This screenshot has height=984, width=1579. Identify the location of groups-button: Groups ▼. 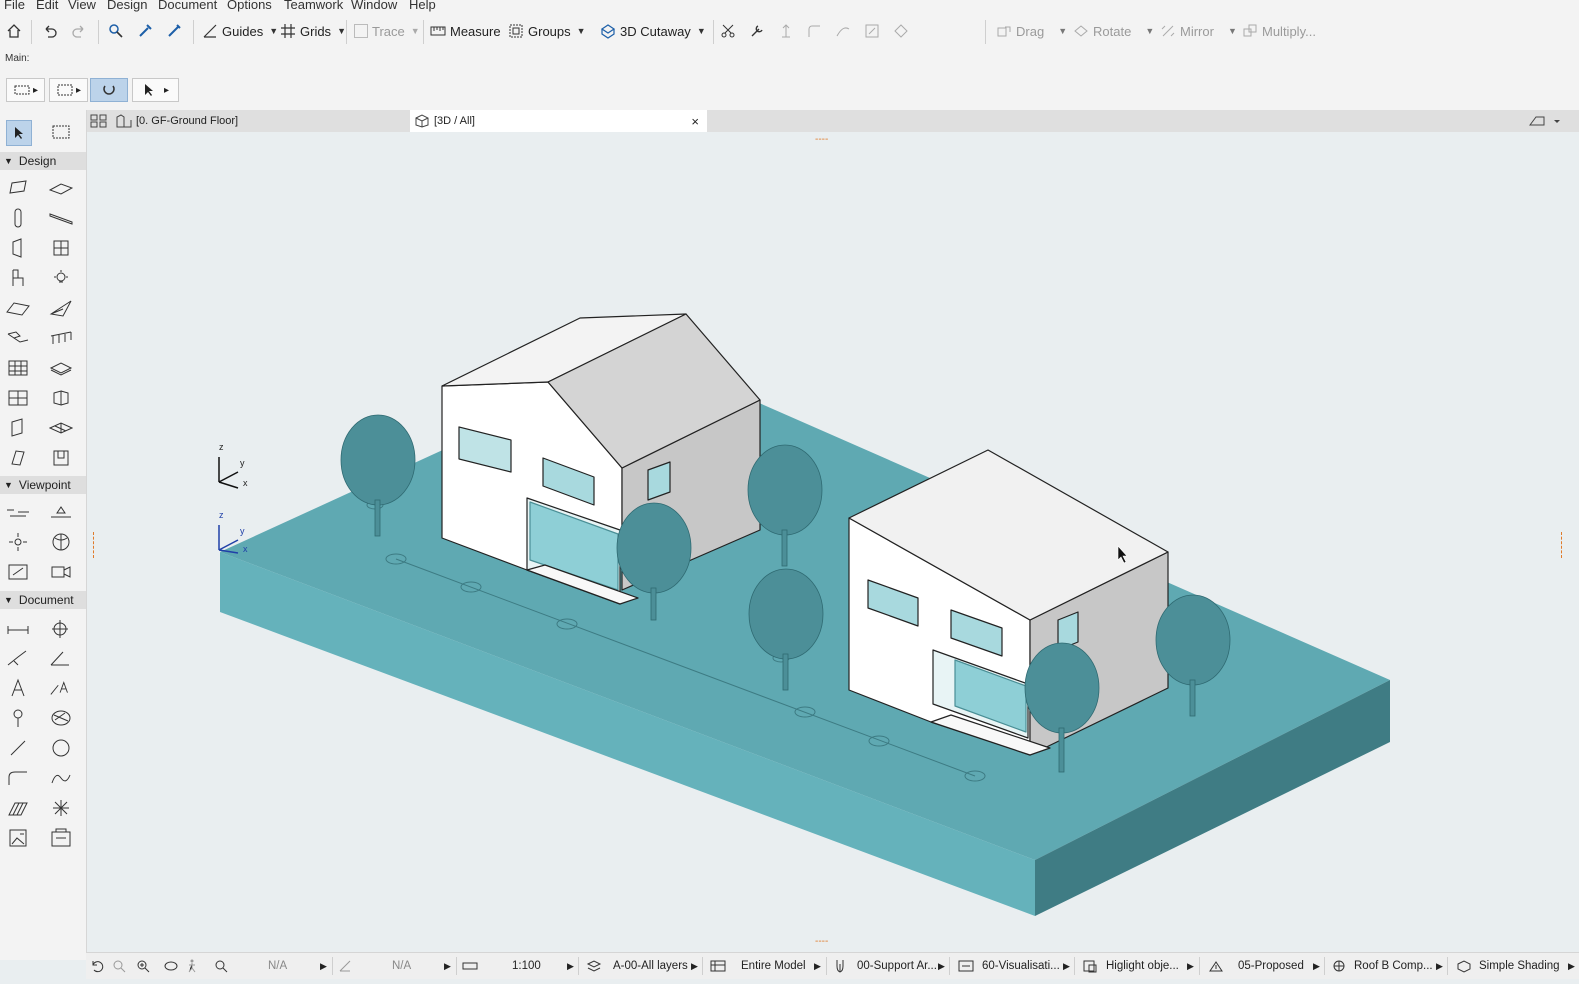
(547, 31).